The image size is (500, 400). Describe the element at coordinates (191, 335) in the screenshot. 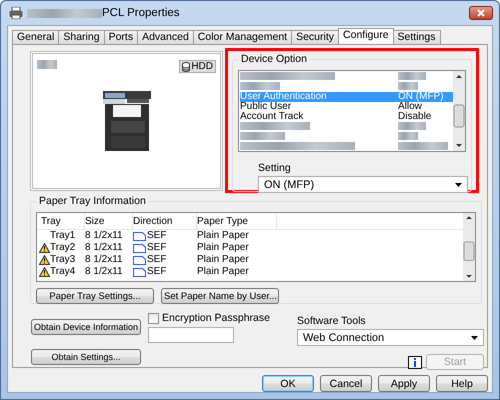

I see `passphrase-field` at that location.